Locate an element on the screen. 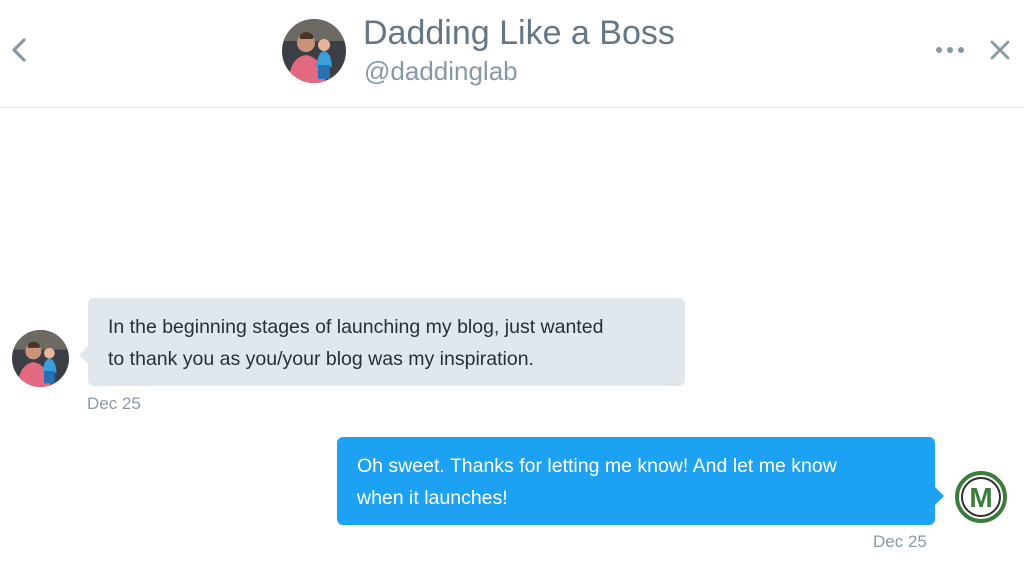 The height and width of the screenshot is (563, 1024). contact-display-name: Dadding Like a Boss is located at coordinates (519, 33).